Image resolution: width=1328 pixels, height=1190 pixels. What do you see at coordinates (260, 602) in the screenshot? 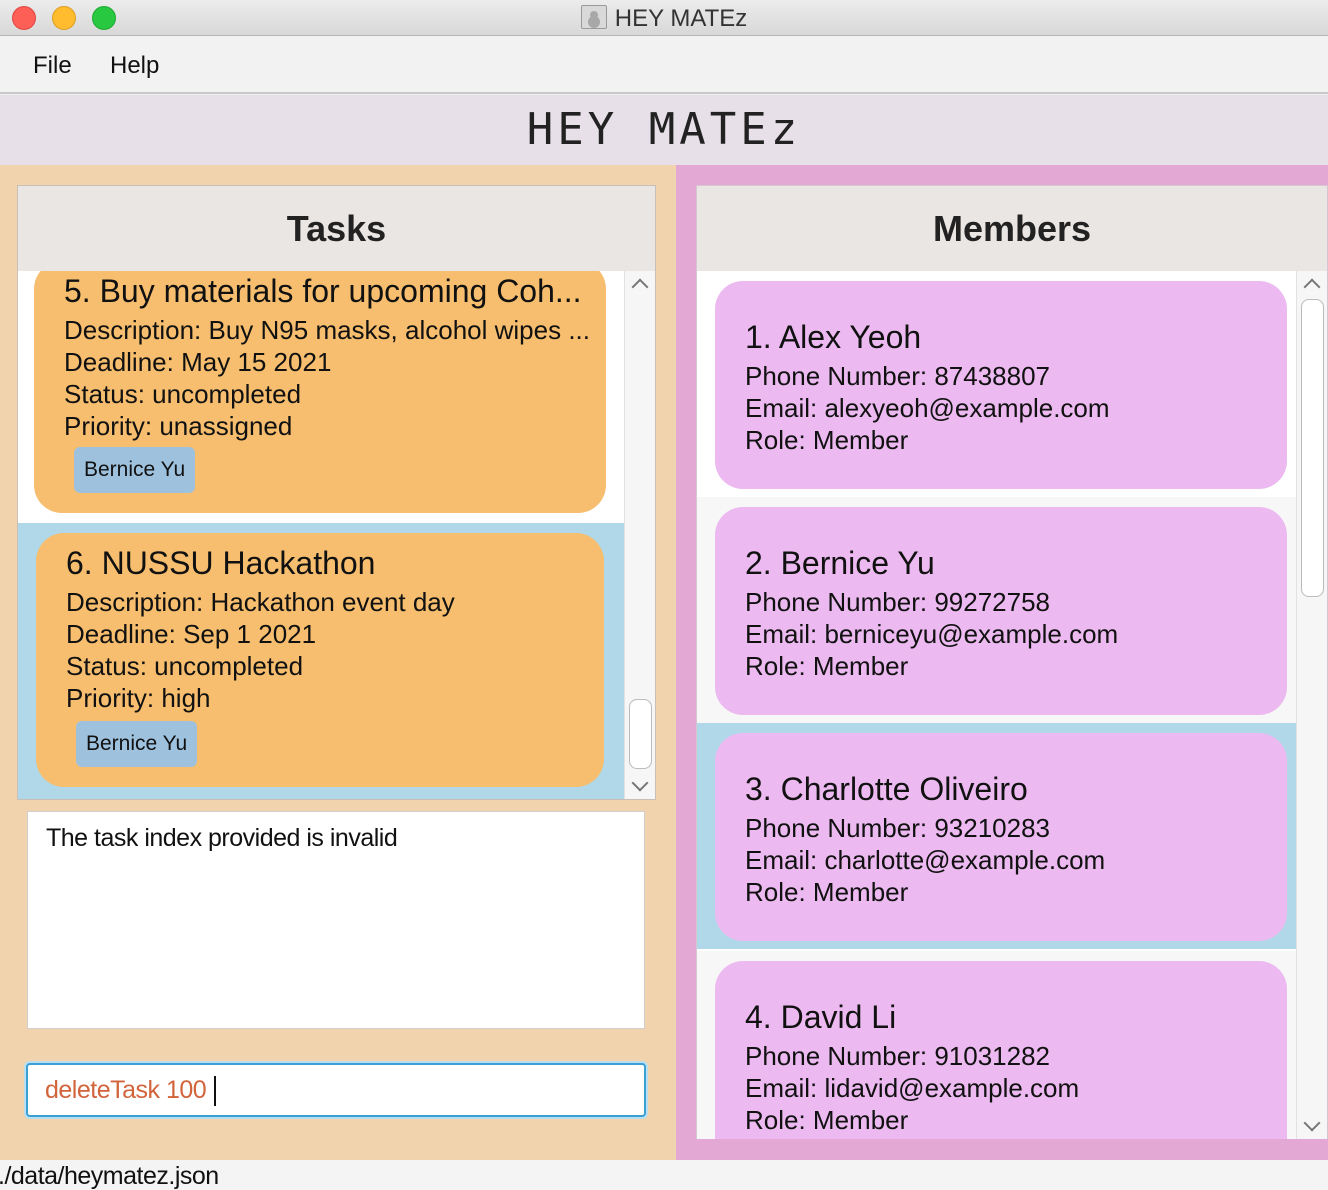
I see `task-description: Description: Hackathon event day` at bounding box center [260, 602].